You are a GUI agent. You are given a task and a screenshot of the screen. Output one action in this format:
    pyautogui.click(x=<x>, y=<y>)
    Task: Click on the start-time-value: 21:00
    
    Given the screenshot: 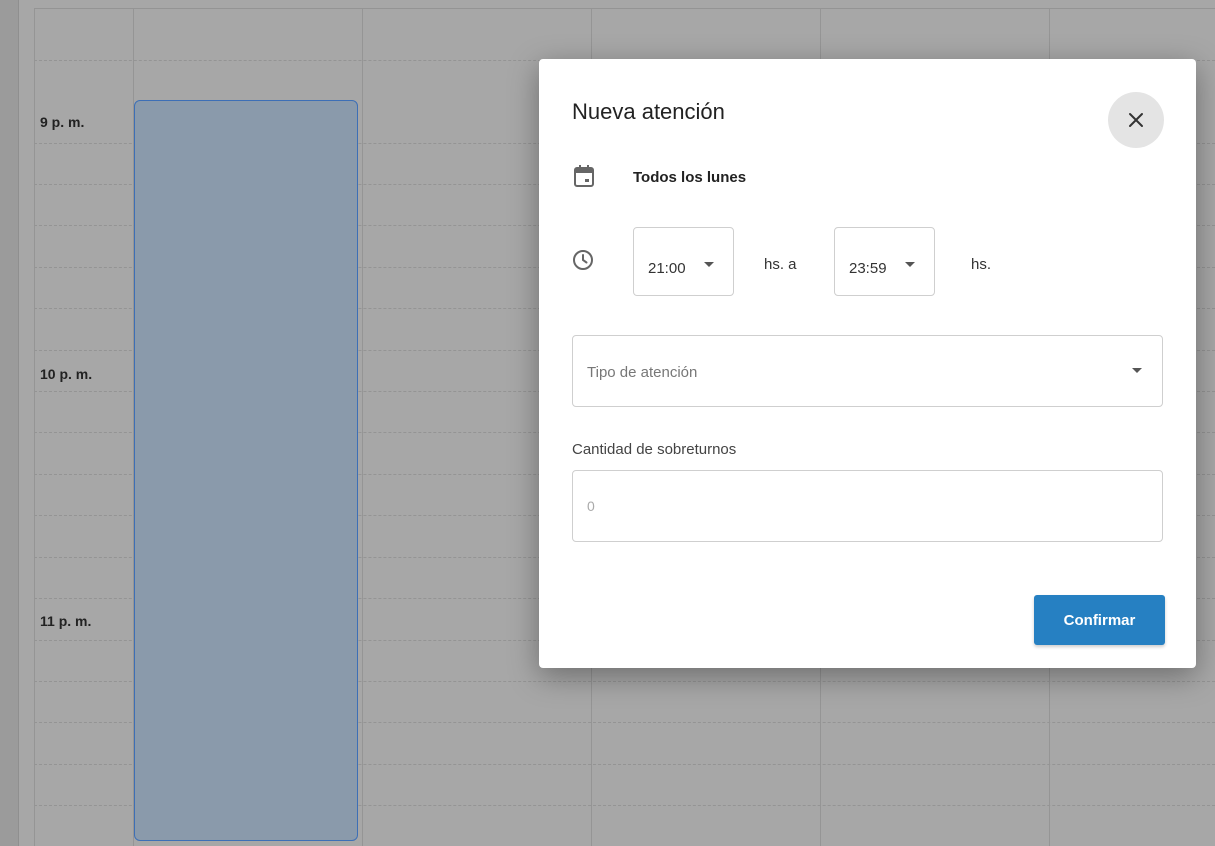 What is the action you would take?
    pyautogui.click(x=667, y=268)
    